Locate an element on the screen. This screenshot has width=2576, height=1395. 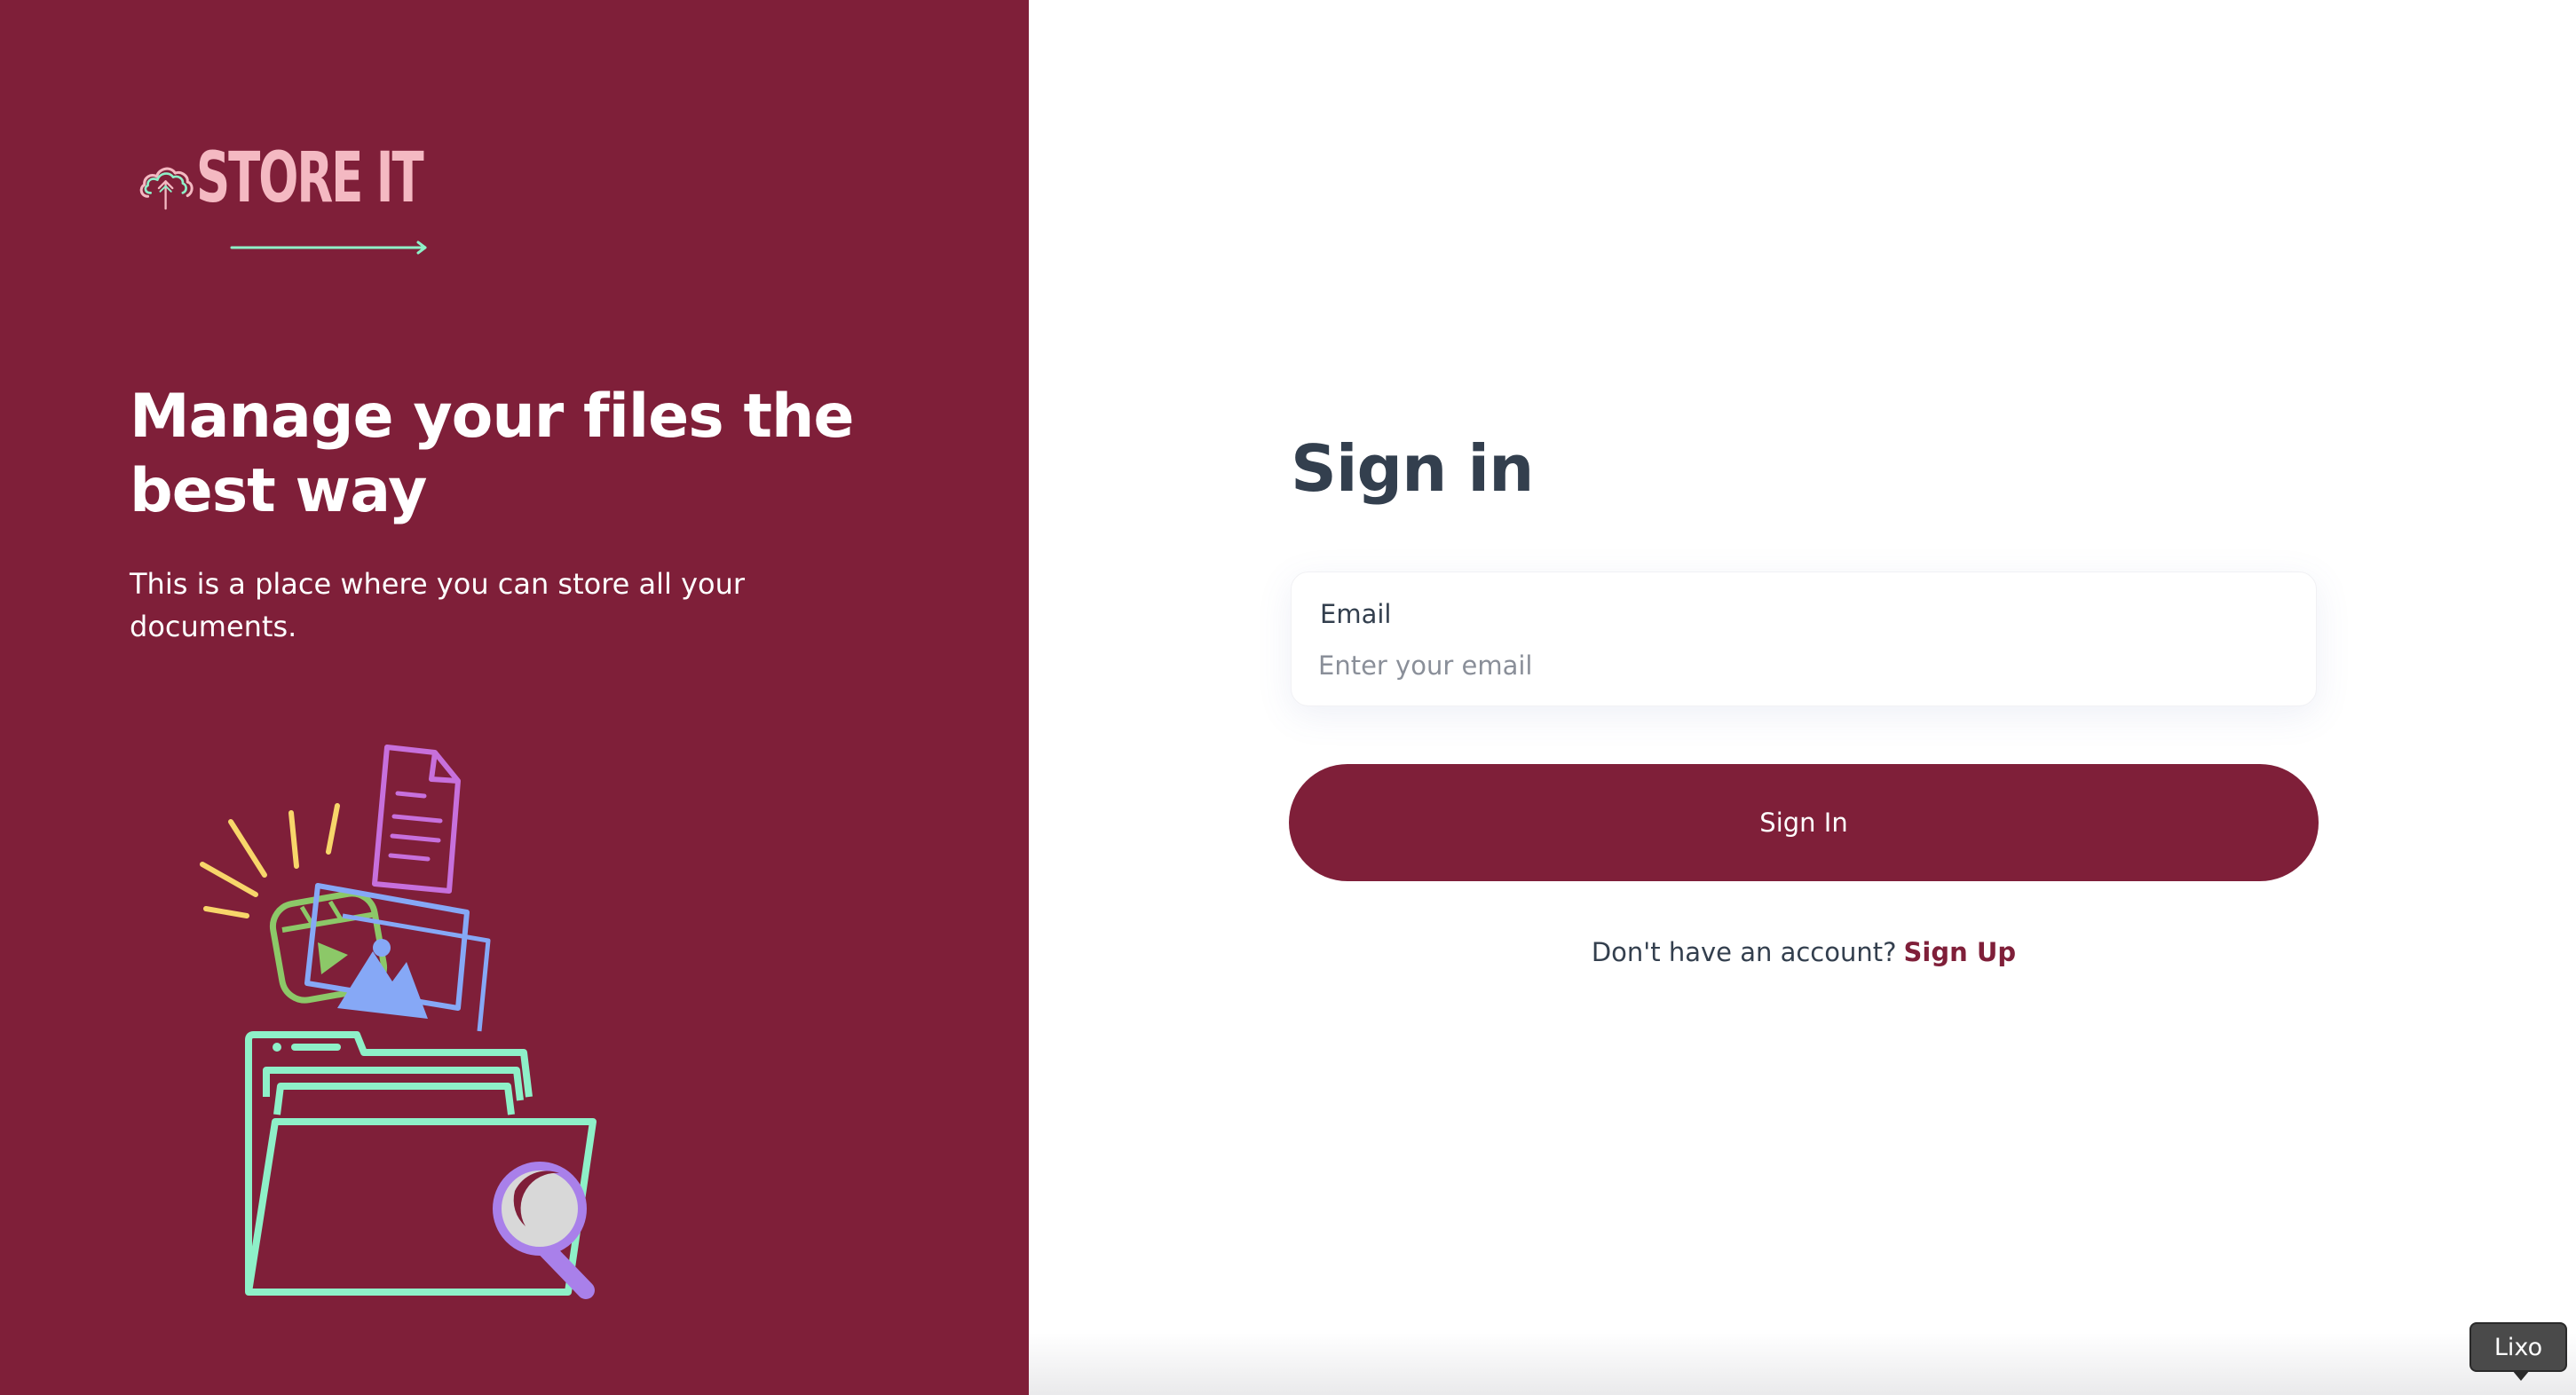
signin-button: Sign In is located at coordinates (1804, 822).